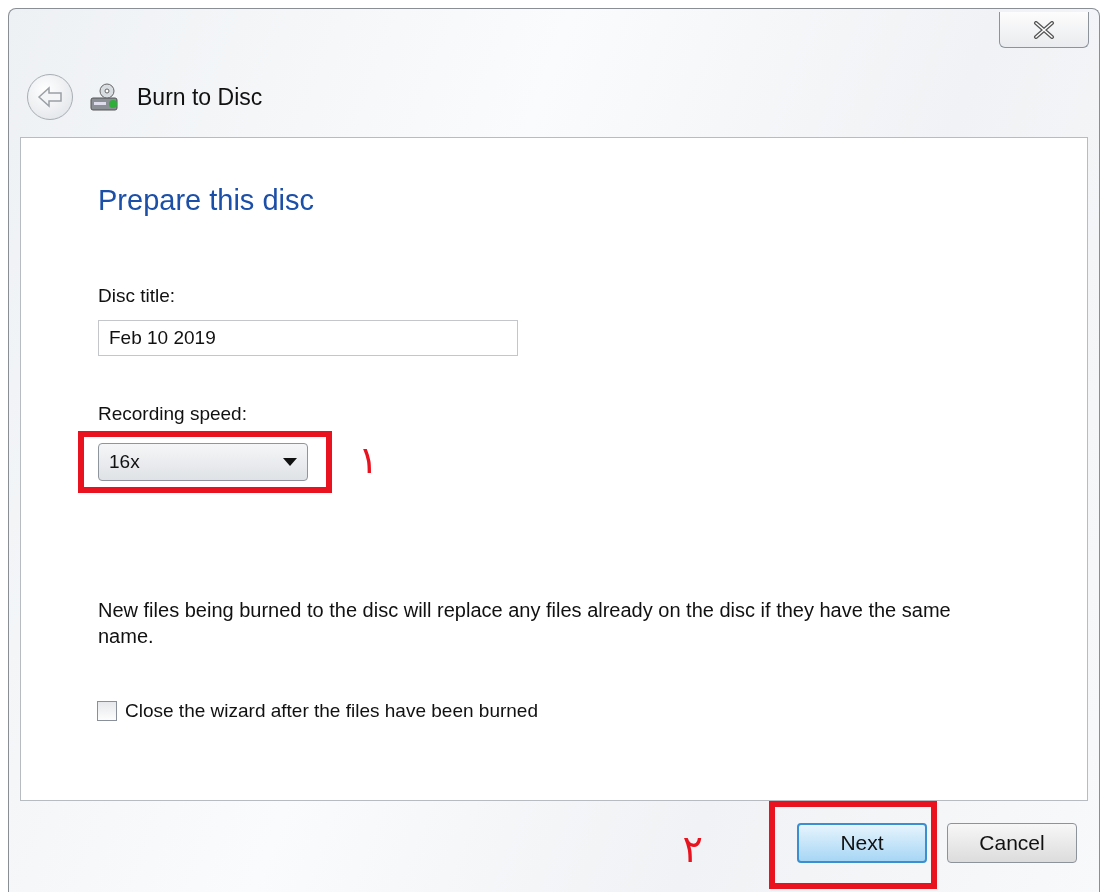 The width and height of the screenshot is (1104, 892). What do you see at coordinates (290, 462) in the screenshot?
I see `caret-icon` at bounding box center [290, 462].